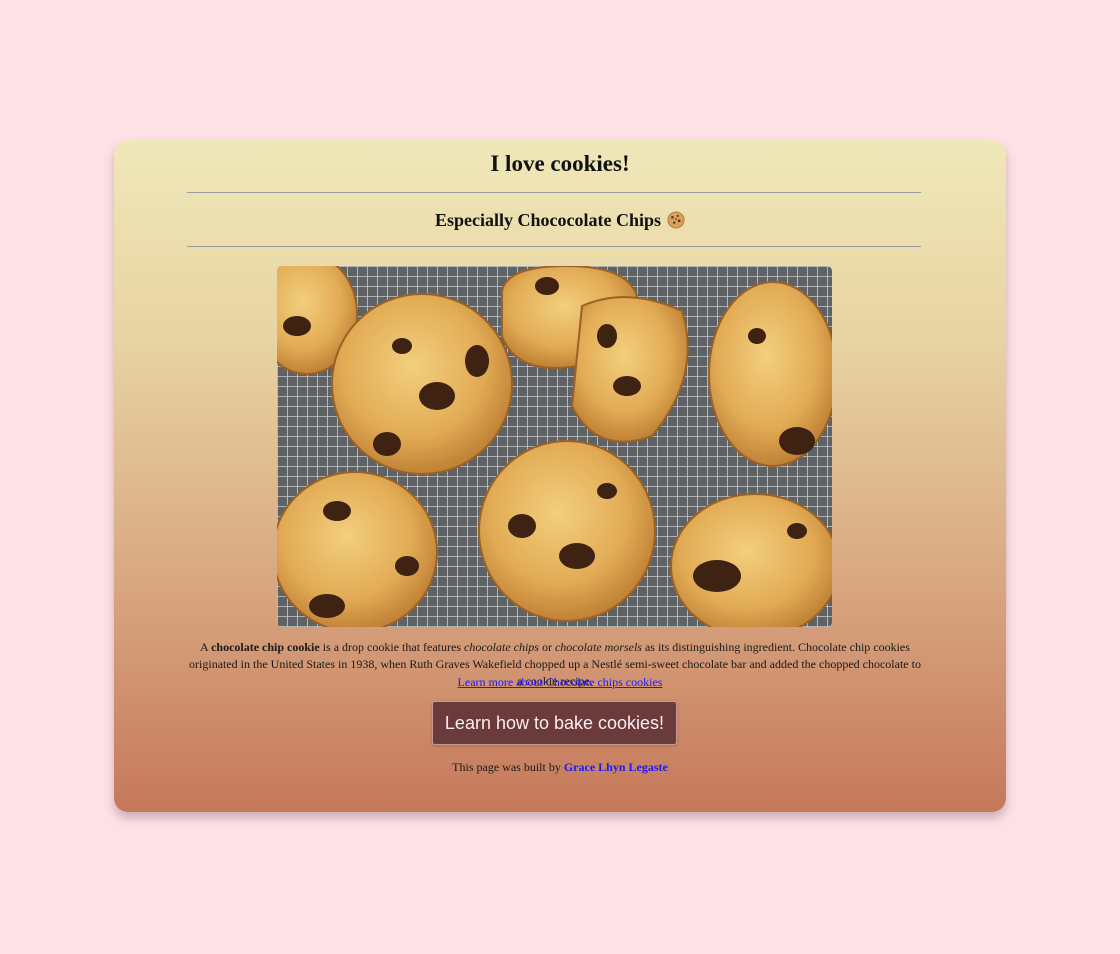  I want to click on divider-top, so click(554, 192).